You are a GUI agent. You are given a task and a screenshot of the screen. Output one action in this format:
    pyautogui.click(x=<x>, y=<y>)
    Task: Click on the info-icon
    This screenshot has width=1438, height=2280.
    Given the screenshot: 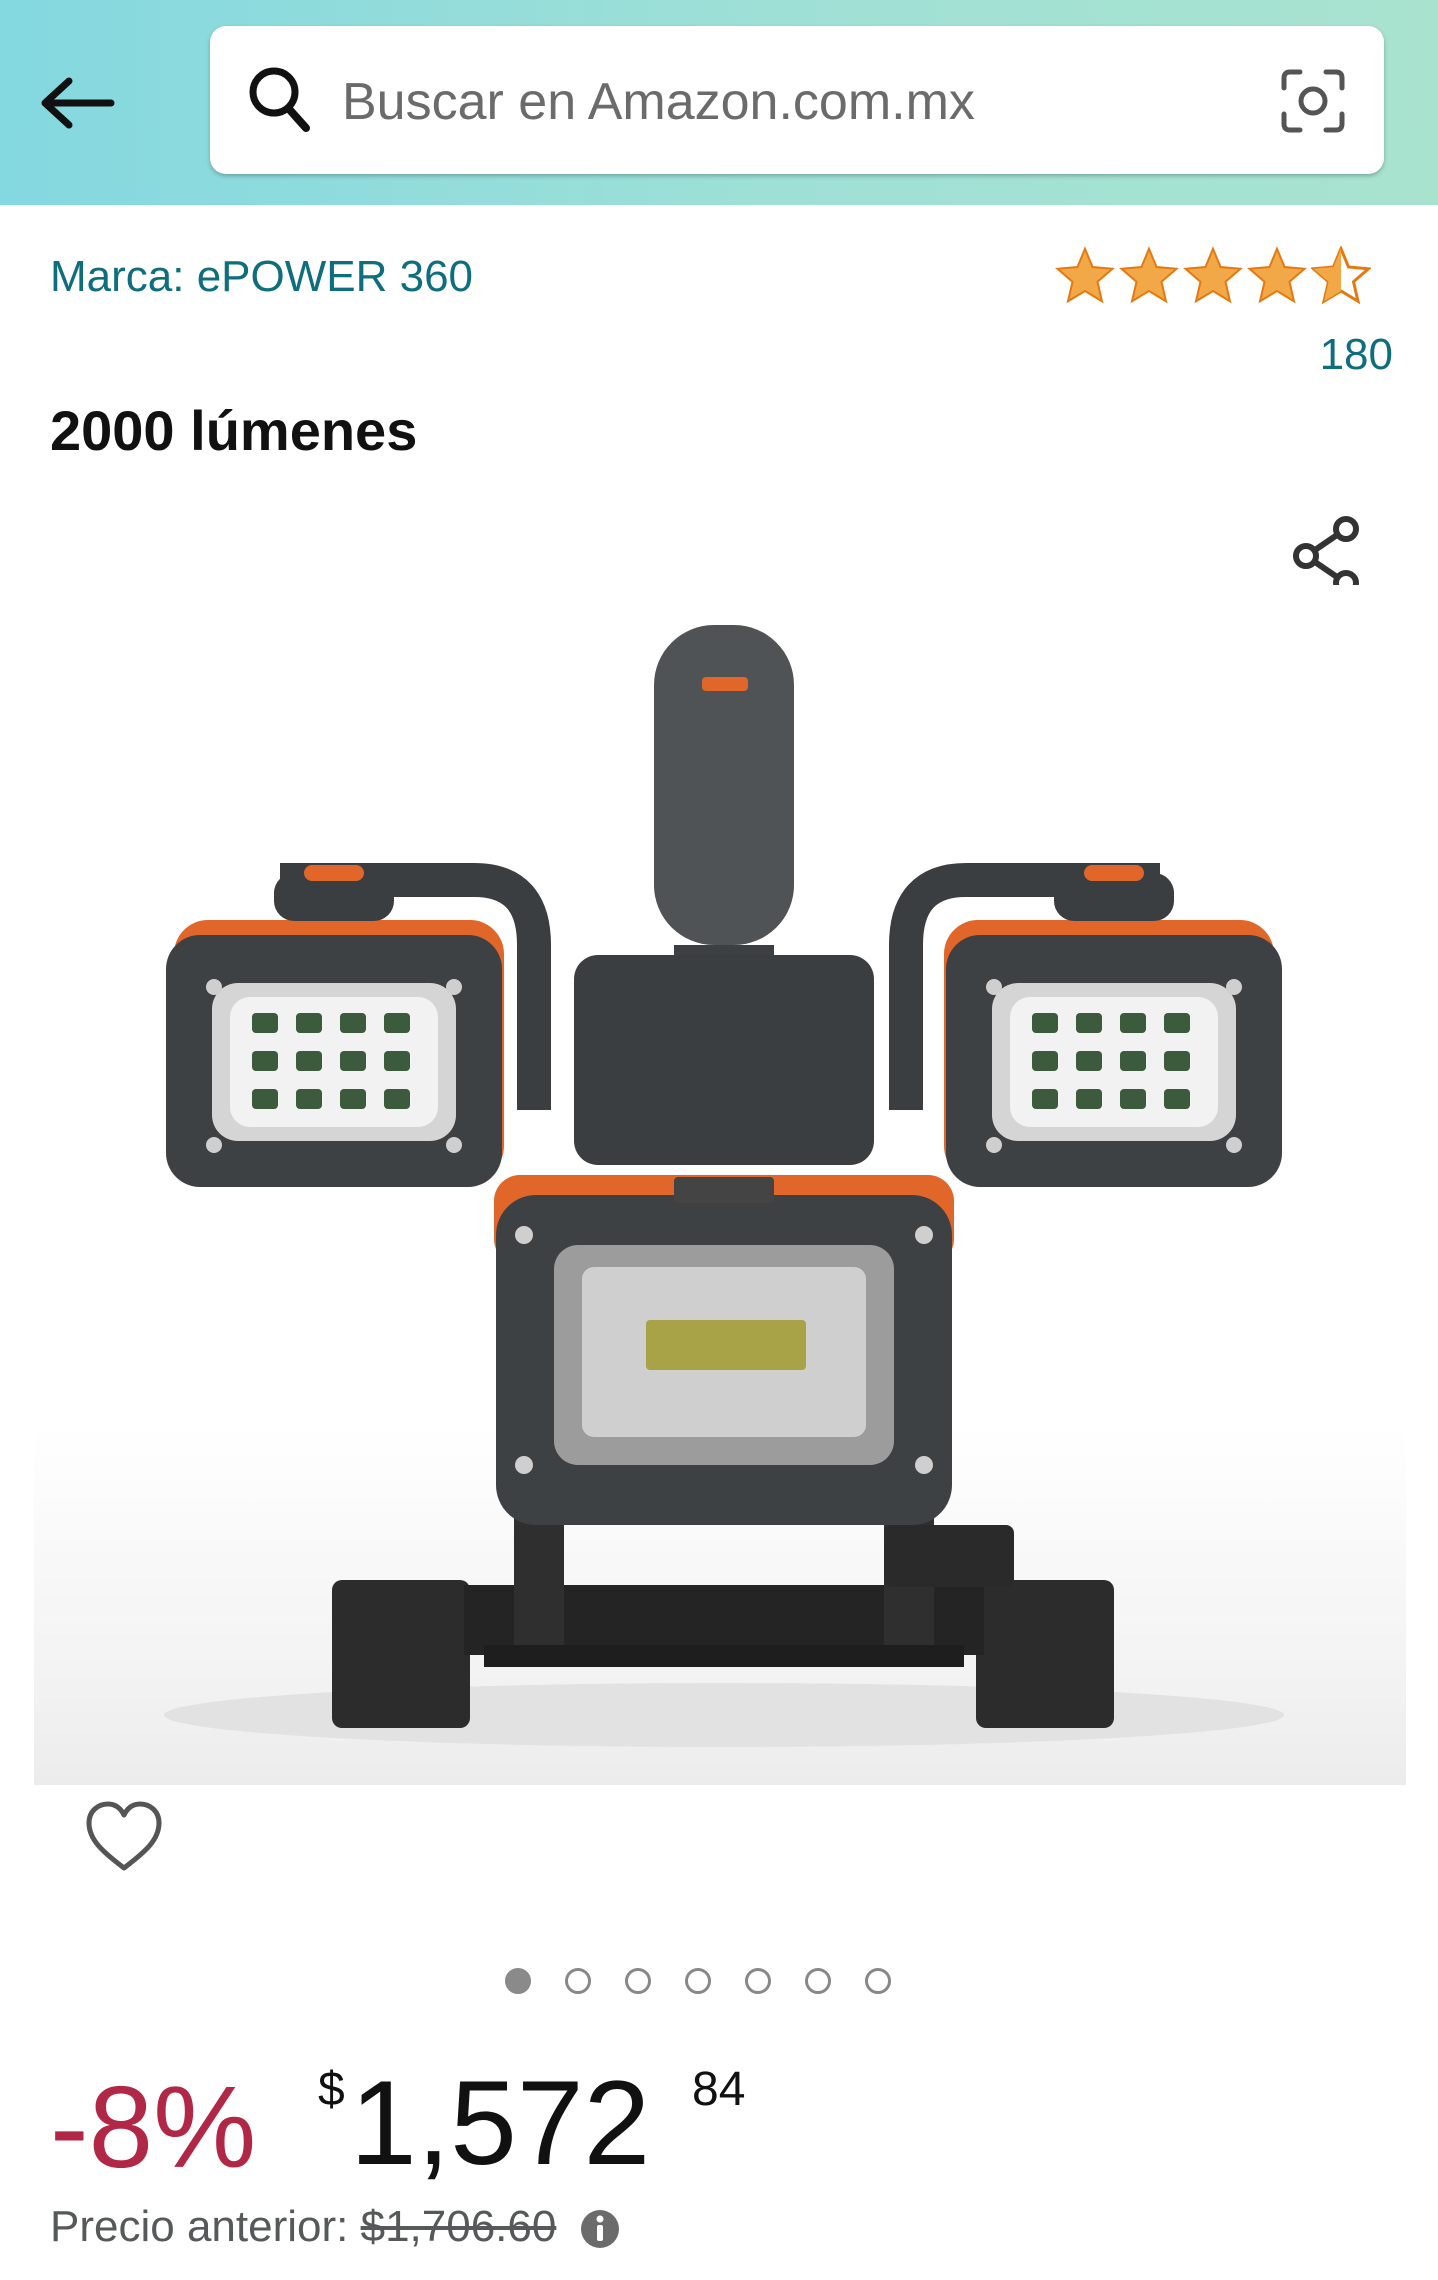 What is the action you would take?
    pyautogui.click(x=600, y=2229)
    